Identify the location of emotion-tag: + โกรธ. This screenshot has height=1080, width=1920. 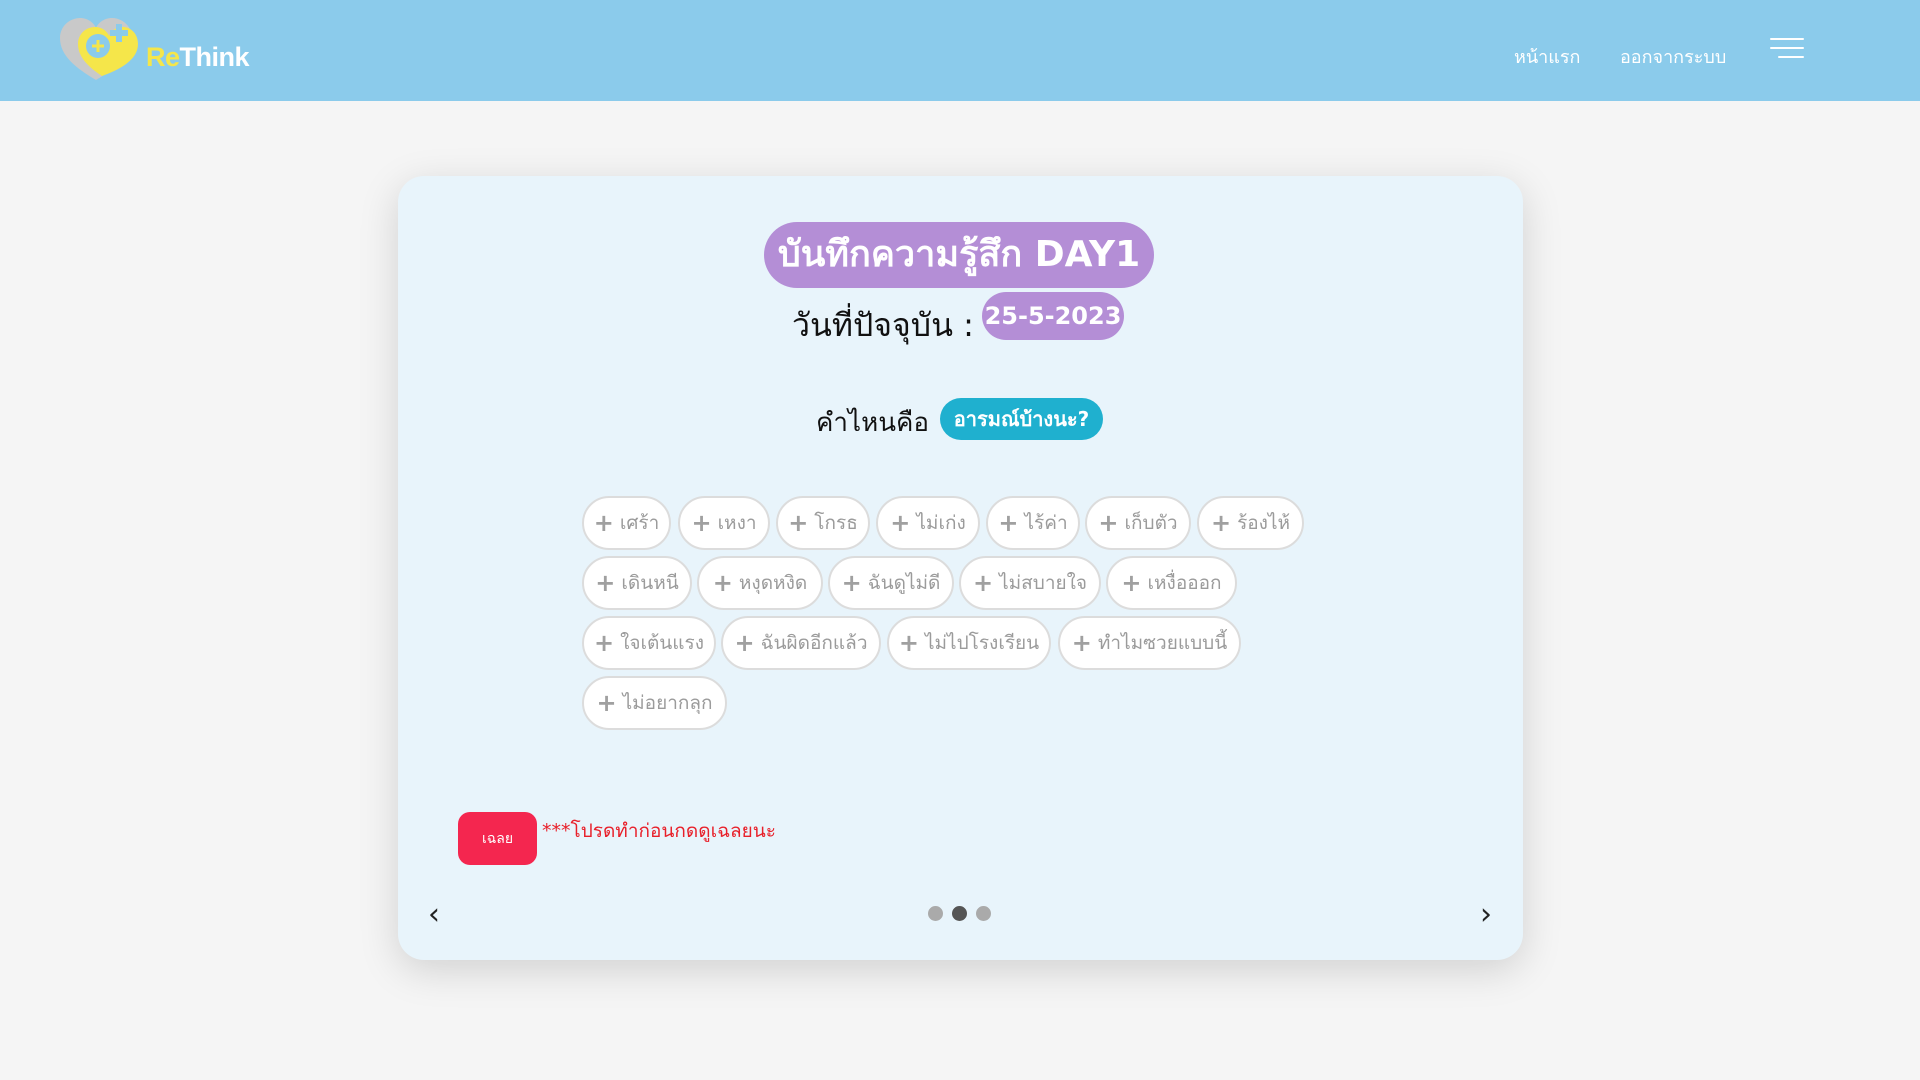
(823, 523).